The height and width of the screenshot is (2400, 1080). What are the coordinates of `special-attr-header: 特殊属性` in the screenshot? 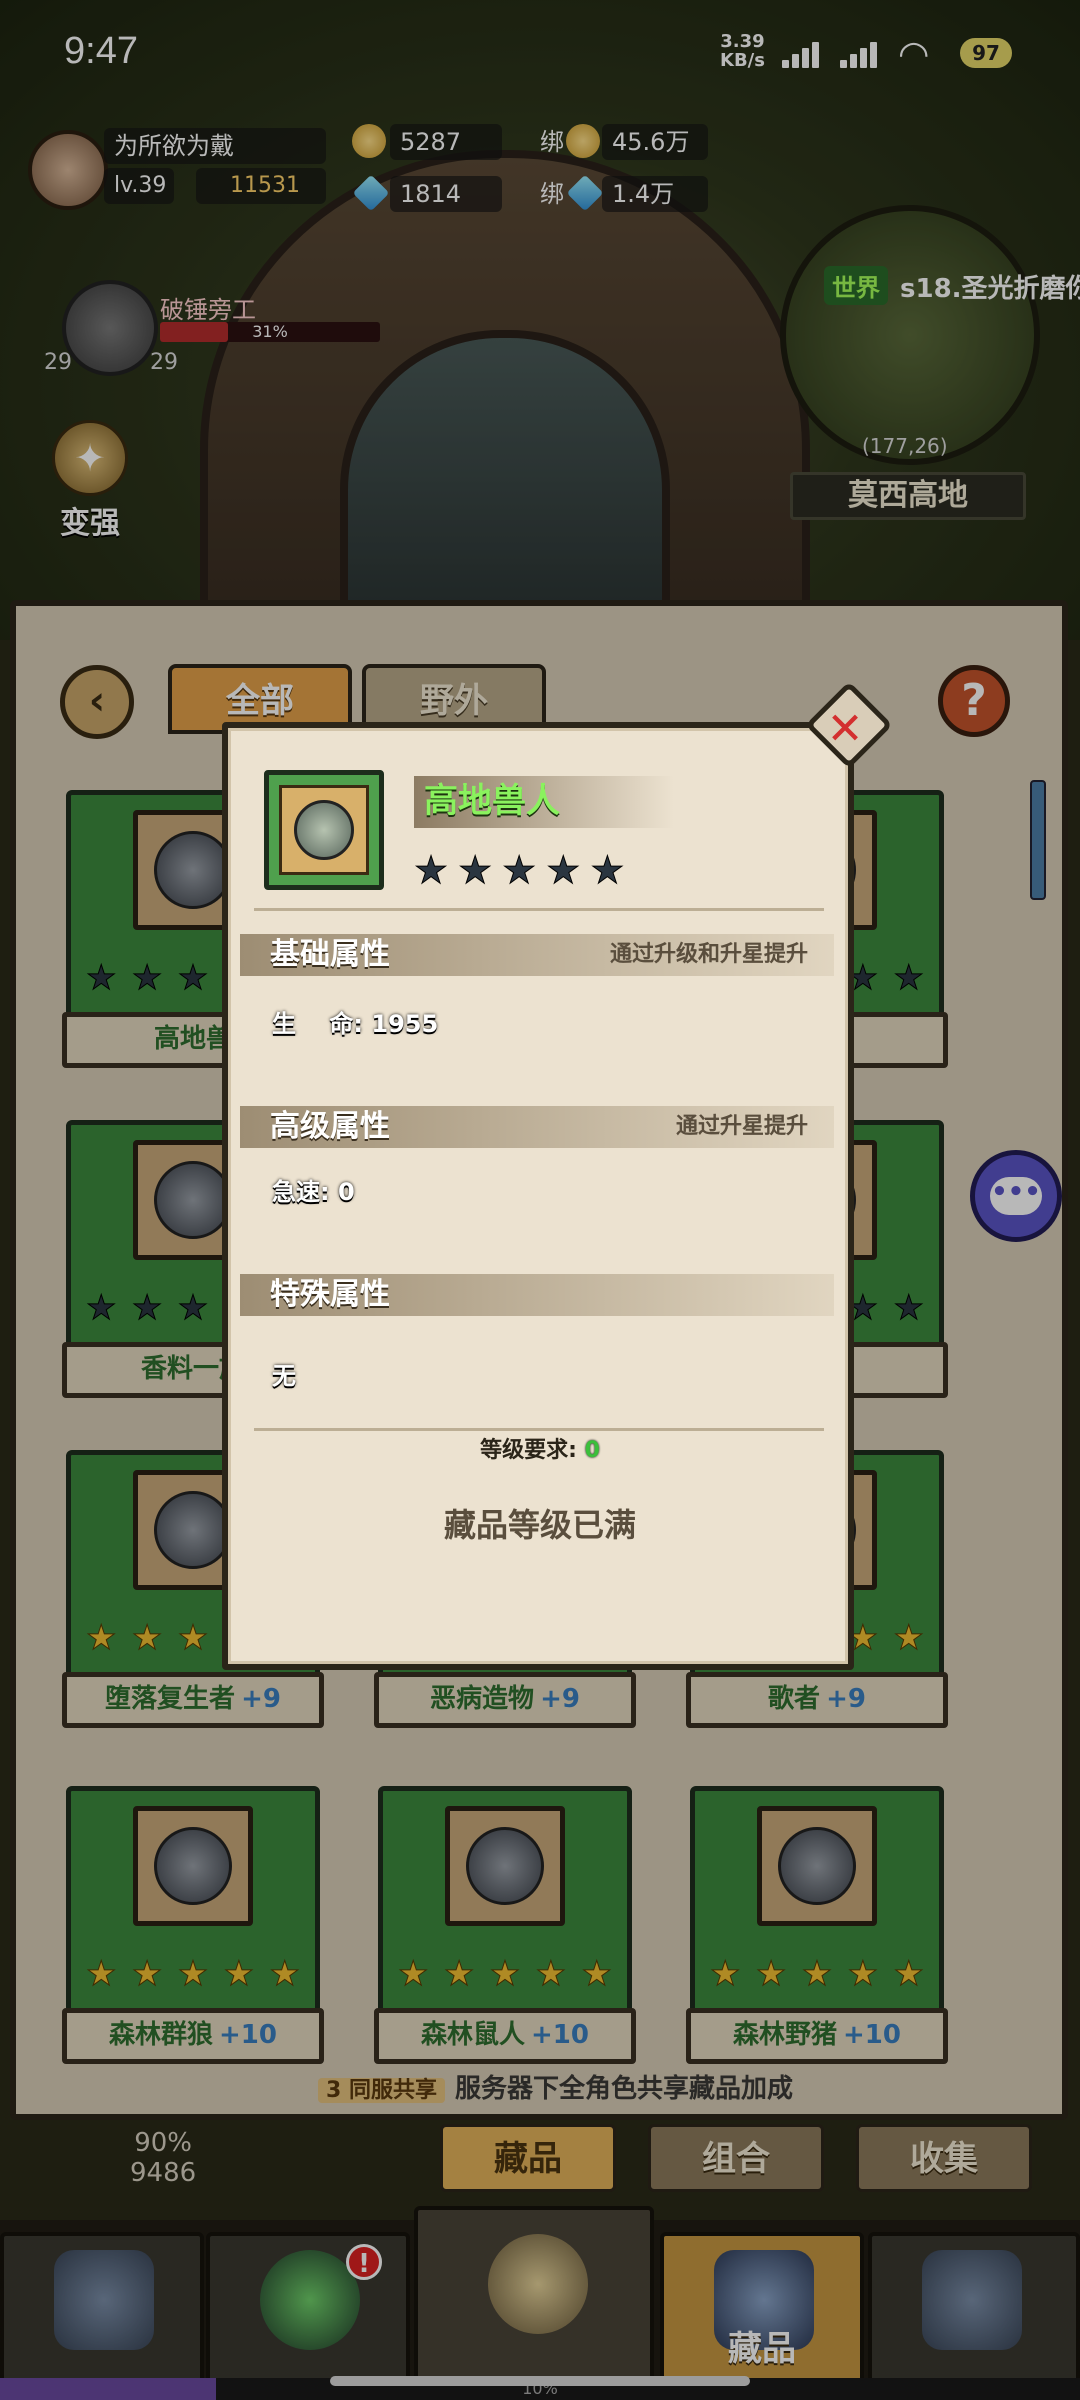 It's located at (537, 1295).